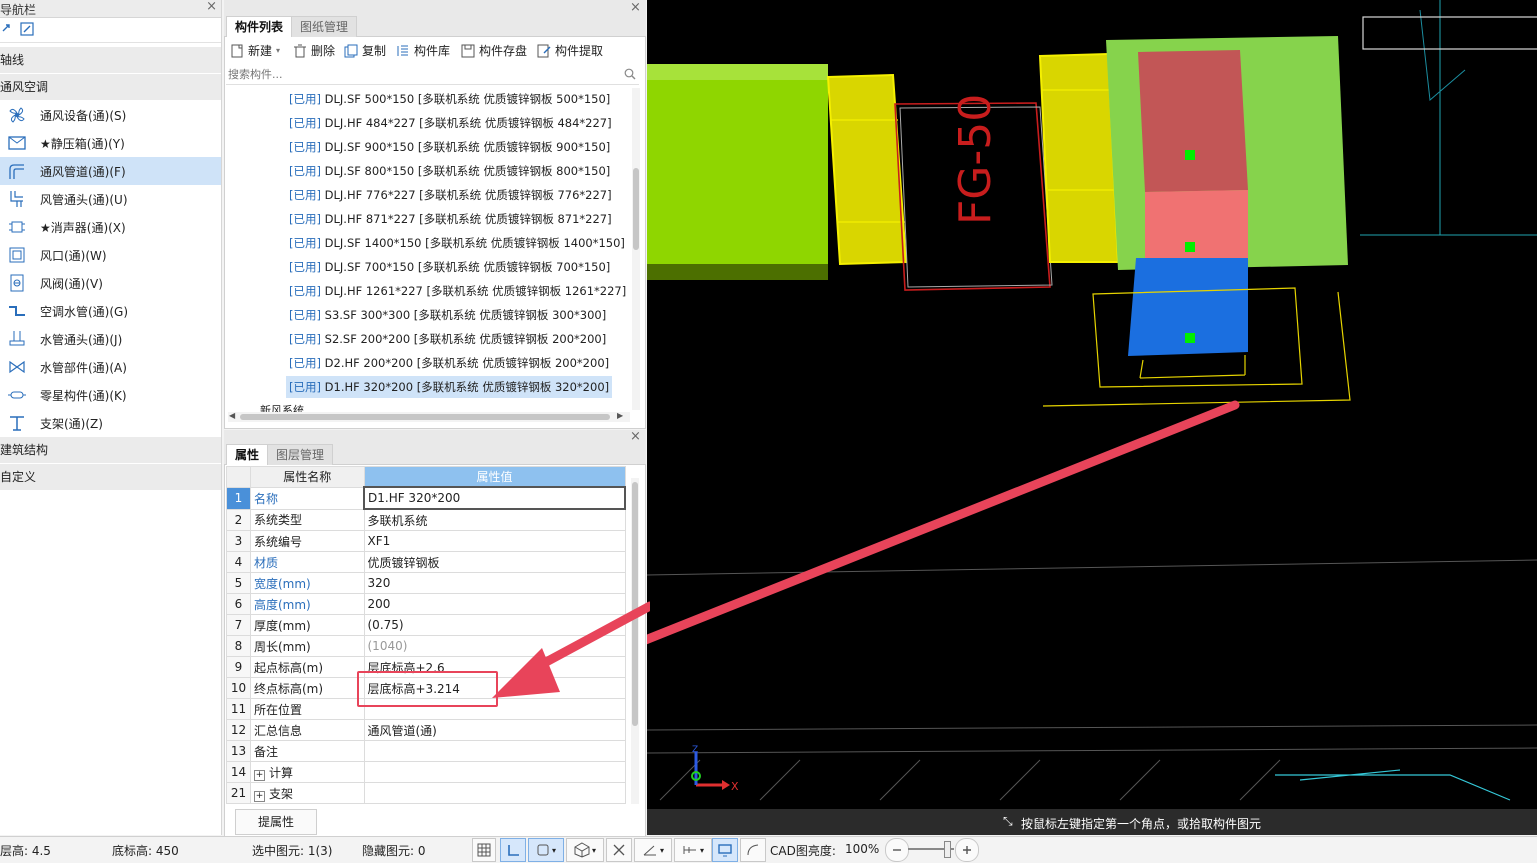  Describe the element at coordinates (110, 283) in the screenshot. I see `nav-item: 风阀(通)(V)` at that location.